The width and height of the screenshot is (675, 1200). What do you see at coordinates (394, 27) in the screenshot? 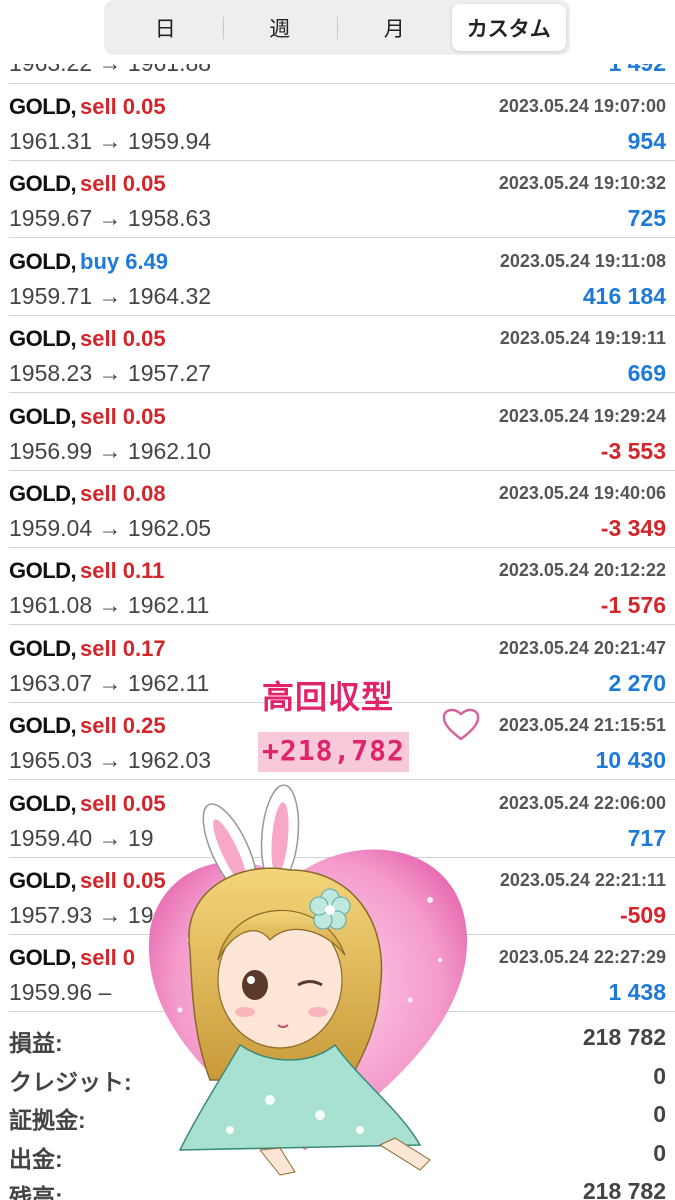
I see `tab-month: 月` at bounding box center [394, 27].